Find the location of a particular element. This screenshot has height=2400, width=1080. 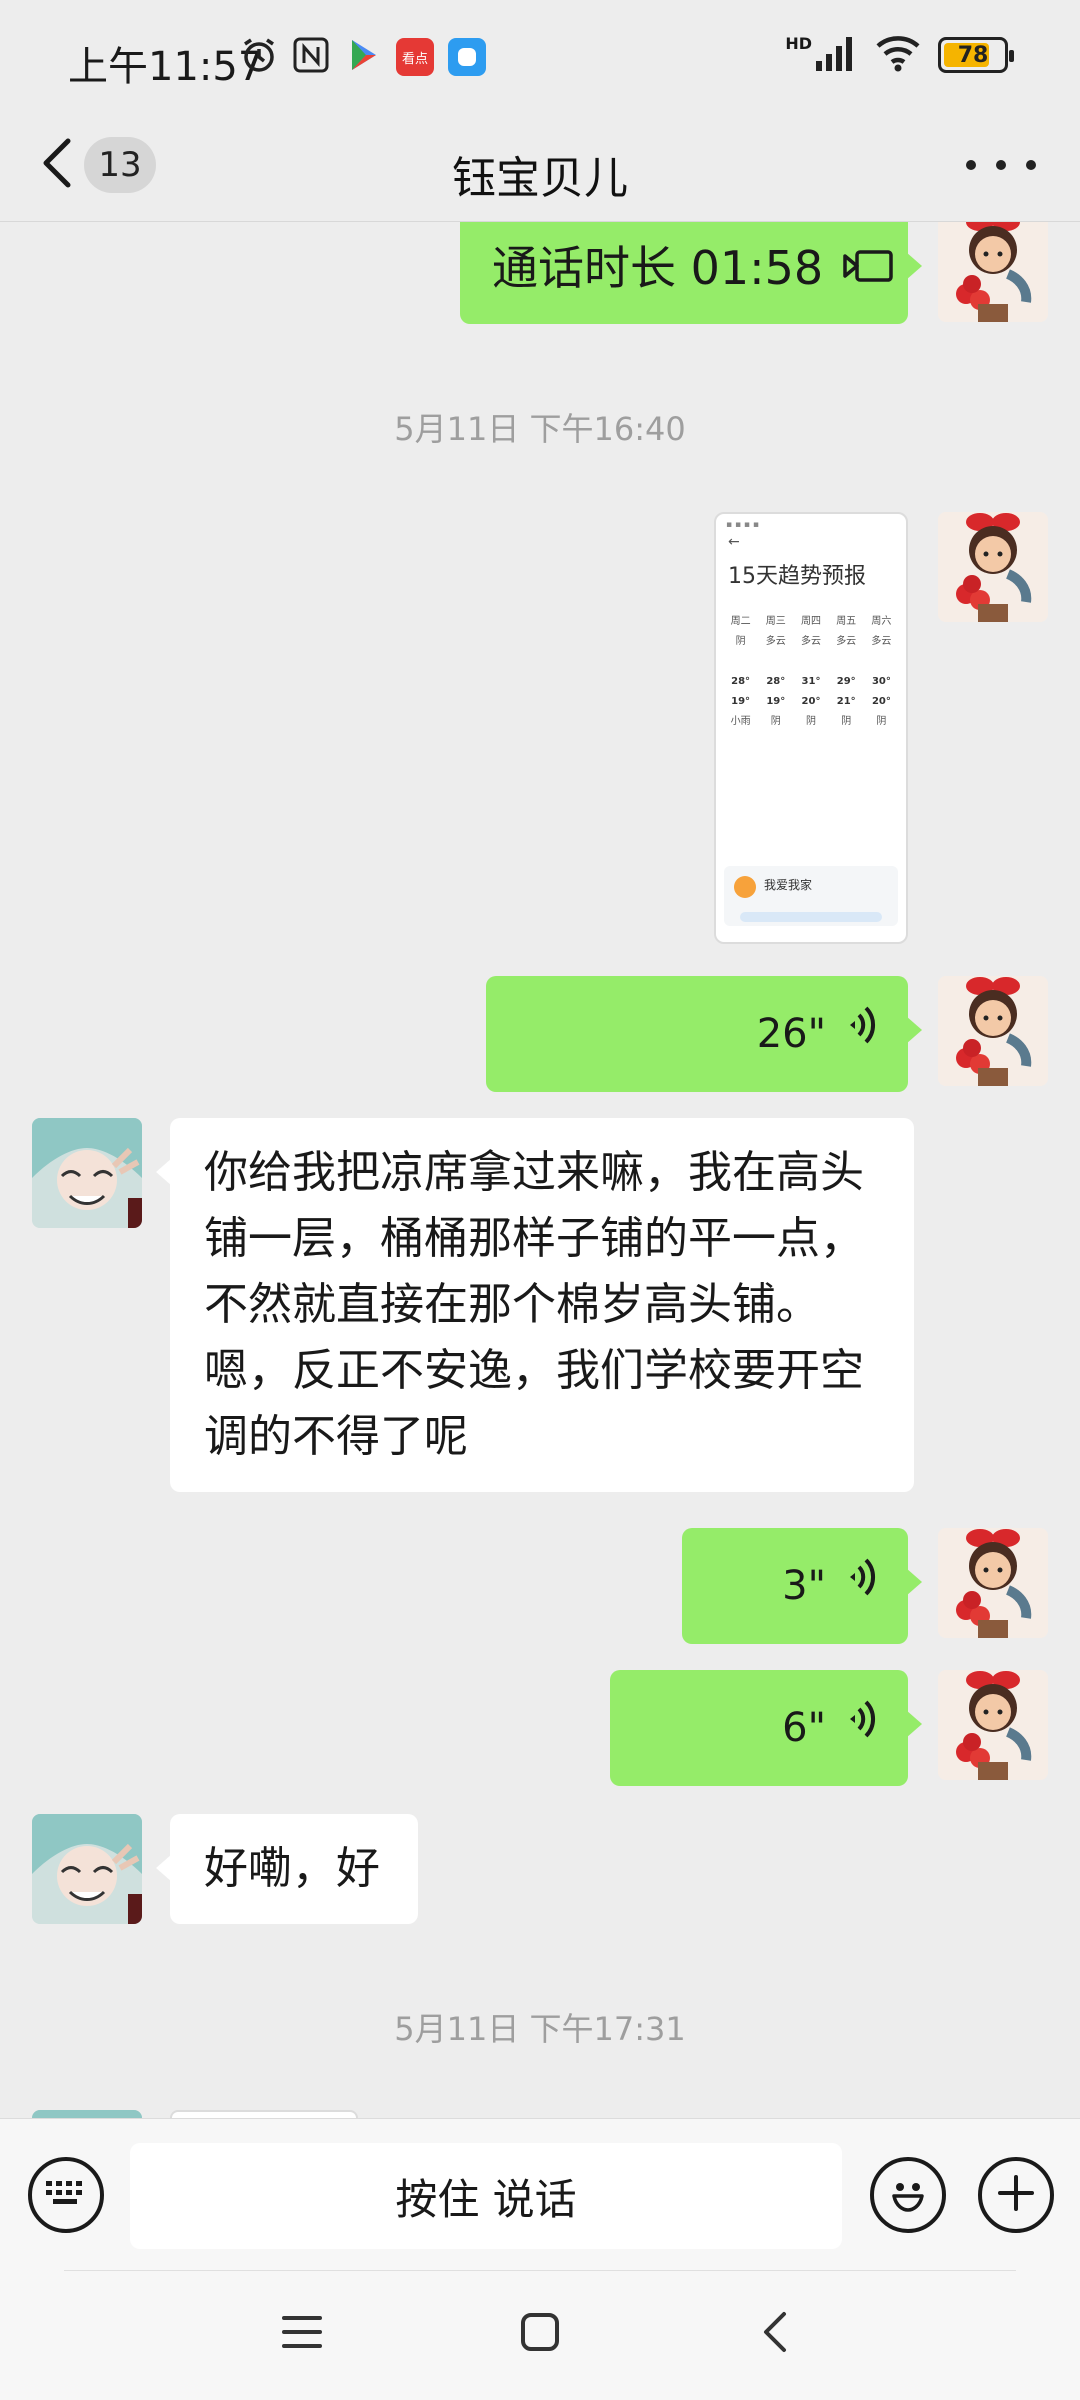

thumb-high: 31° is located at coordinates (811, 681).